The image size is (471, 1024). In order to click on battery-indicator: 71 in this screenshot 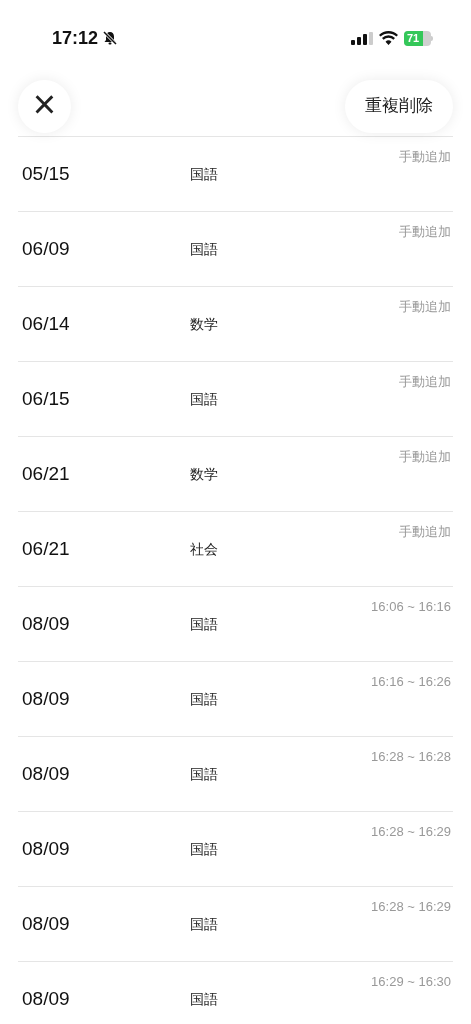, I will do `click(417, 38)`.